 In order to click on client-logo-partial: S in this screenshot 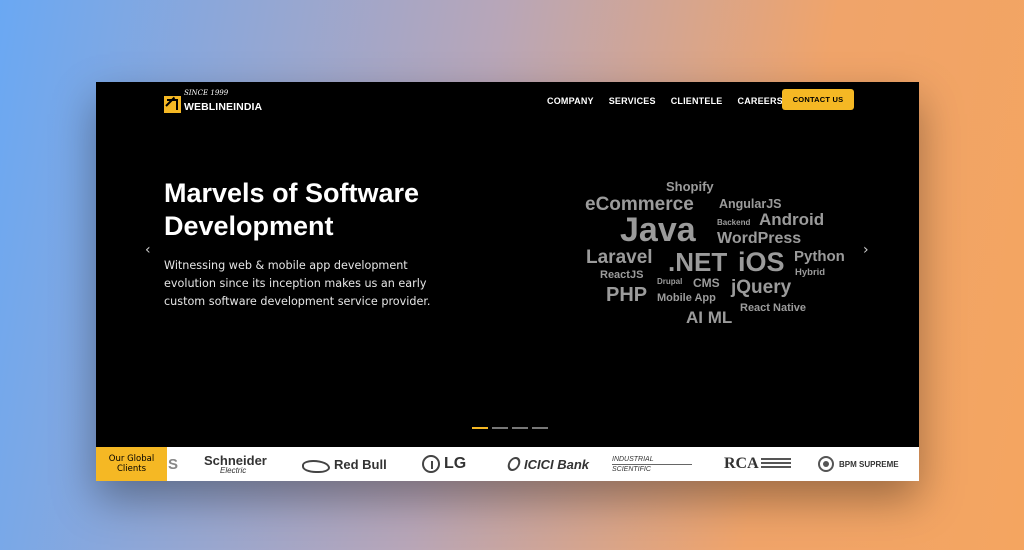, I will do `click(173, 464)`.